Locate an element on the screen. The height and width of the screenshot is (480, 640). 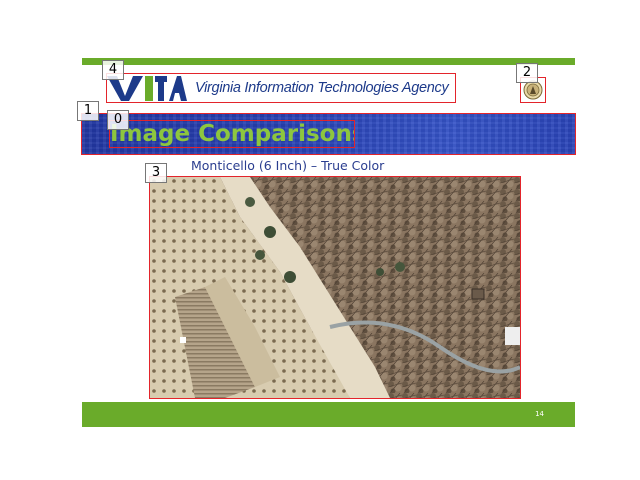
seal-graphic is located at coordinates (533, 90).